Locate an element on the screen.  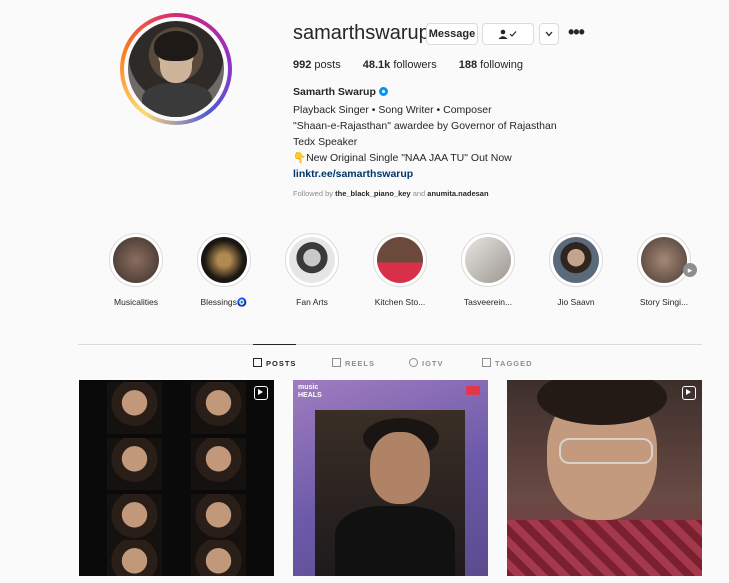
tab-reels: REELS is located at coordinates (353, 363).